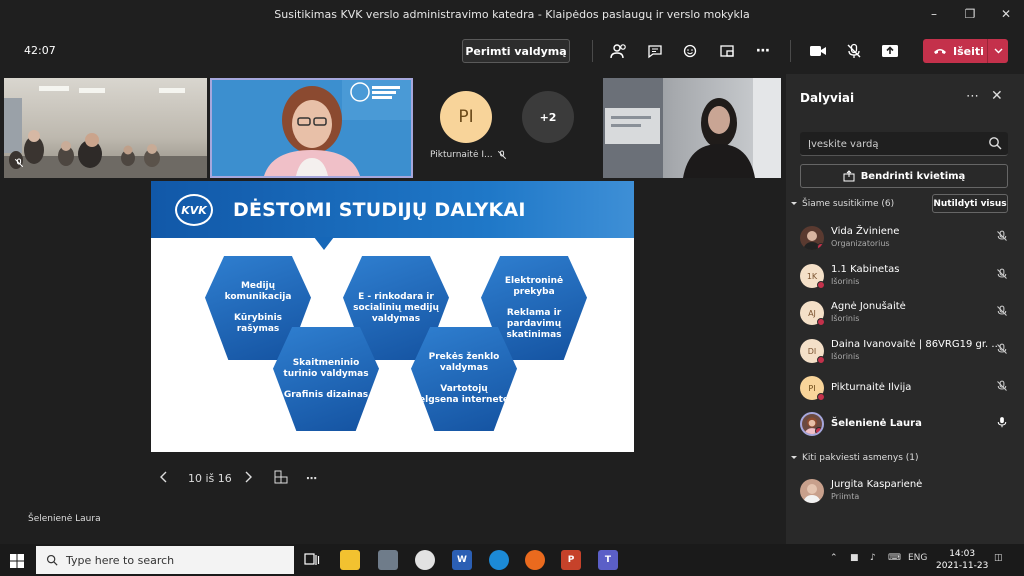 Image resolution: width=1024 pixels, height=576 pixels. What do you see at coordinates (906, 493) in the screenshot?
I see `participant-row: Jurgita Kasparienė Priimta` at bounding box center [906, 493].